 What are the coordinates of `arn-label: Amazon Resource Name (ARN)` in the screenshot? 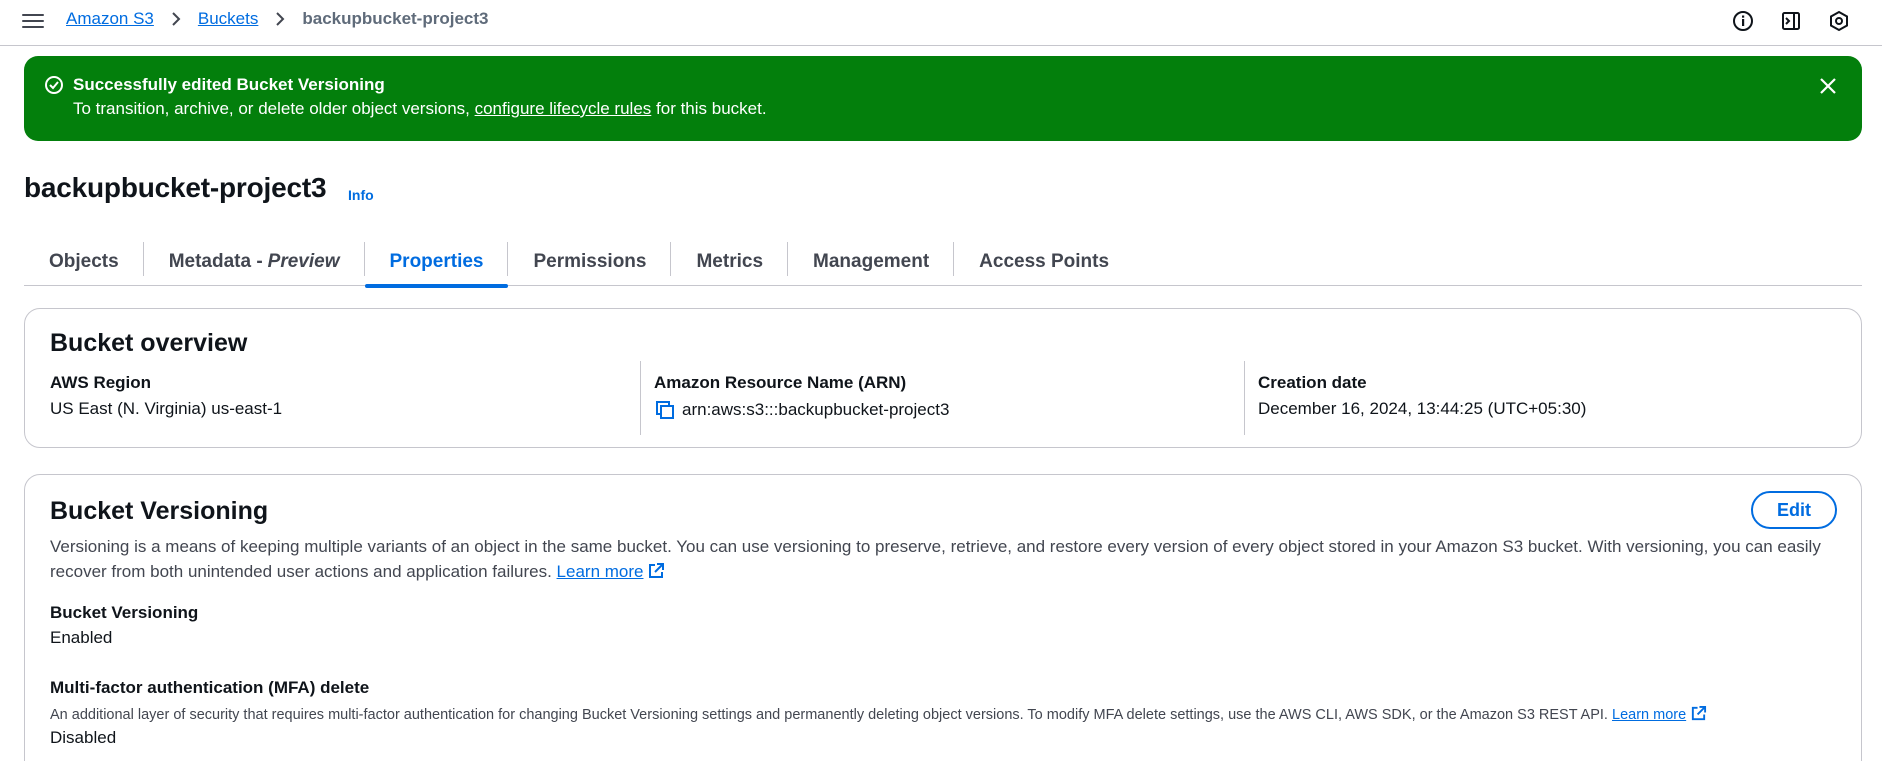 It's located at (780, 382).